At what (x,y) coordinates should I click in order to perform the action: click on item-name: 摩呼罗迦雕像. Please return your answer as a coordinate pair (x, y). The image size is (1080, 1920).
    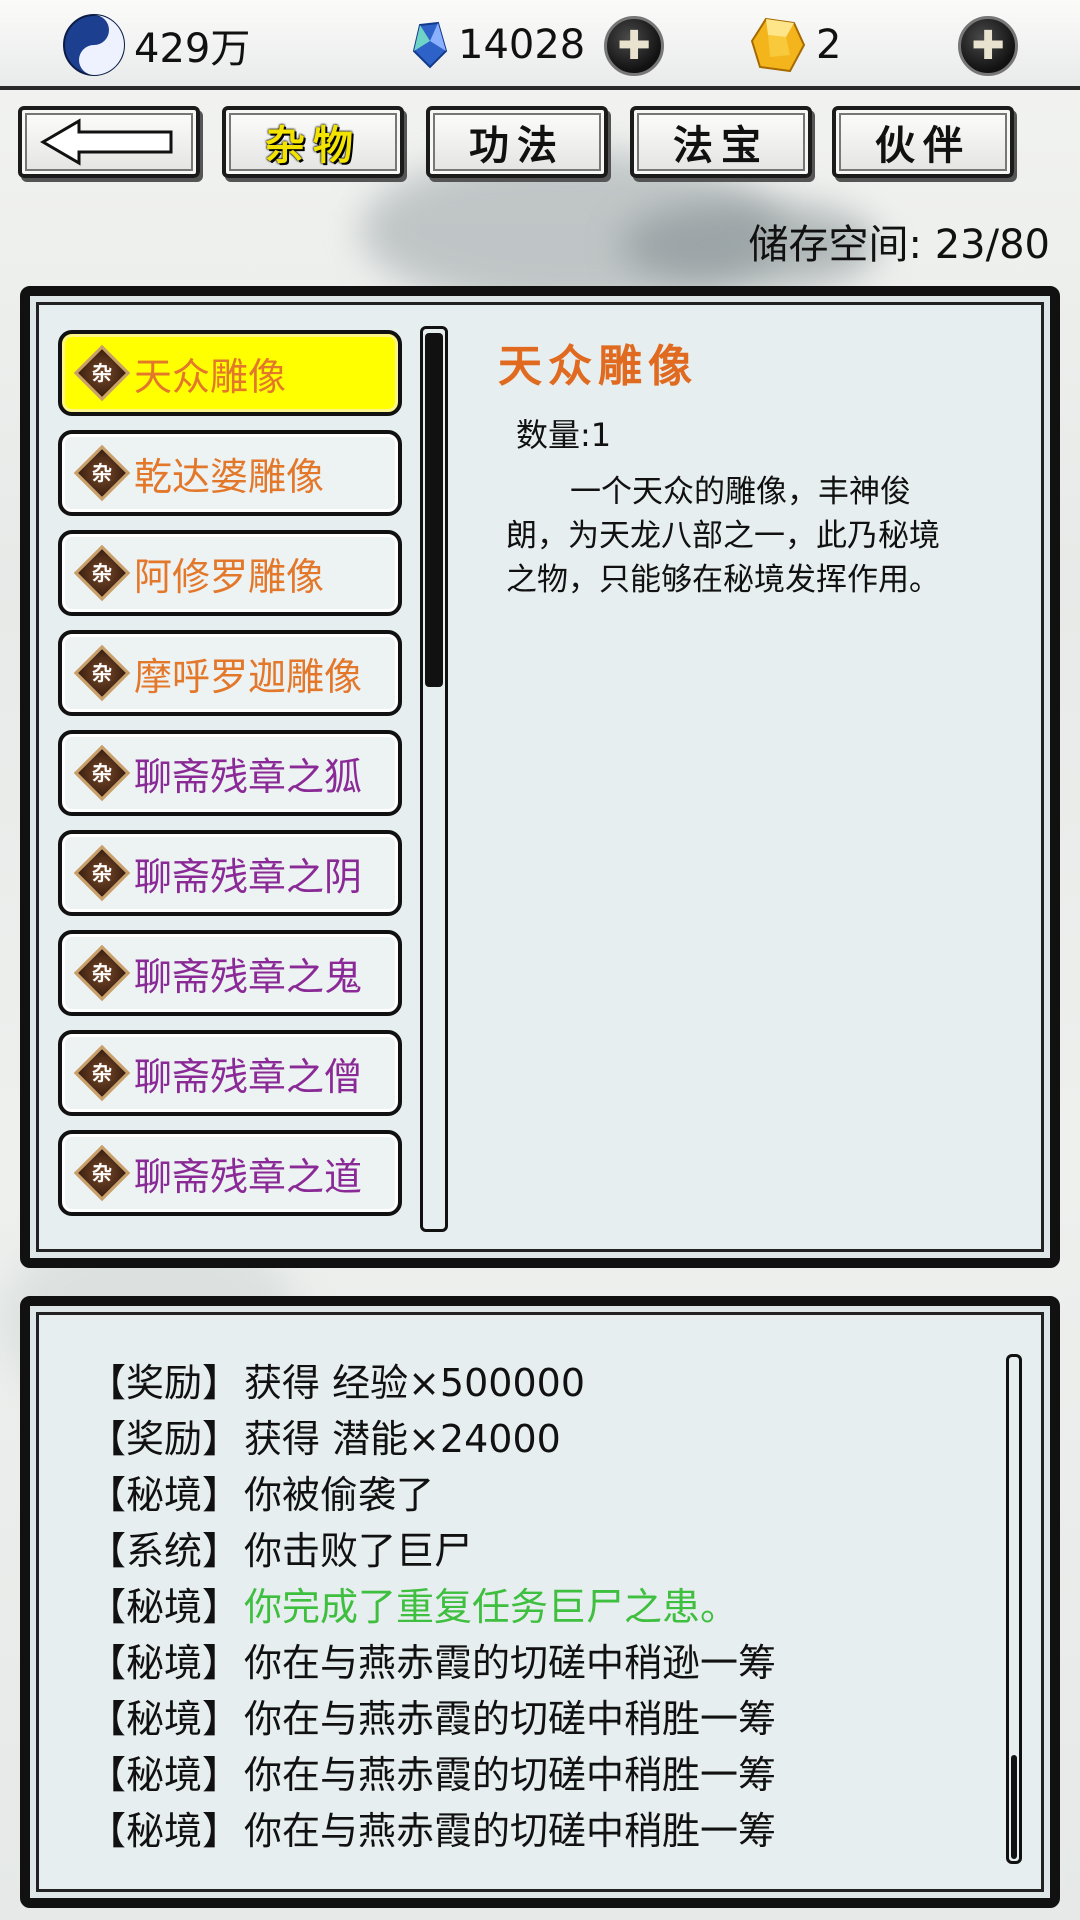
    Looking at the image, I should click on (248, 676).